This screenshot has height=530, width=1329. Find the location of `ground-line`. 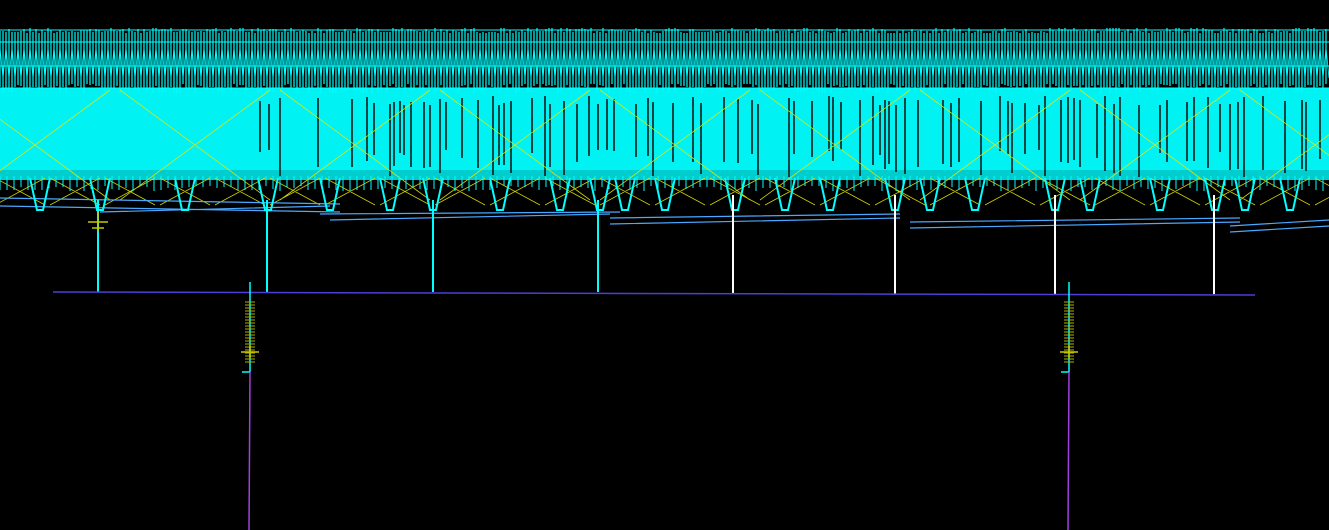

ground-line is located at coordinates (654, 293).